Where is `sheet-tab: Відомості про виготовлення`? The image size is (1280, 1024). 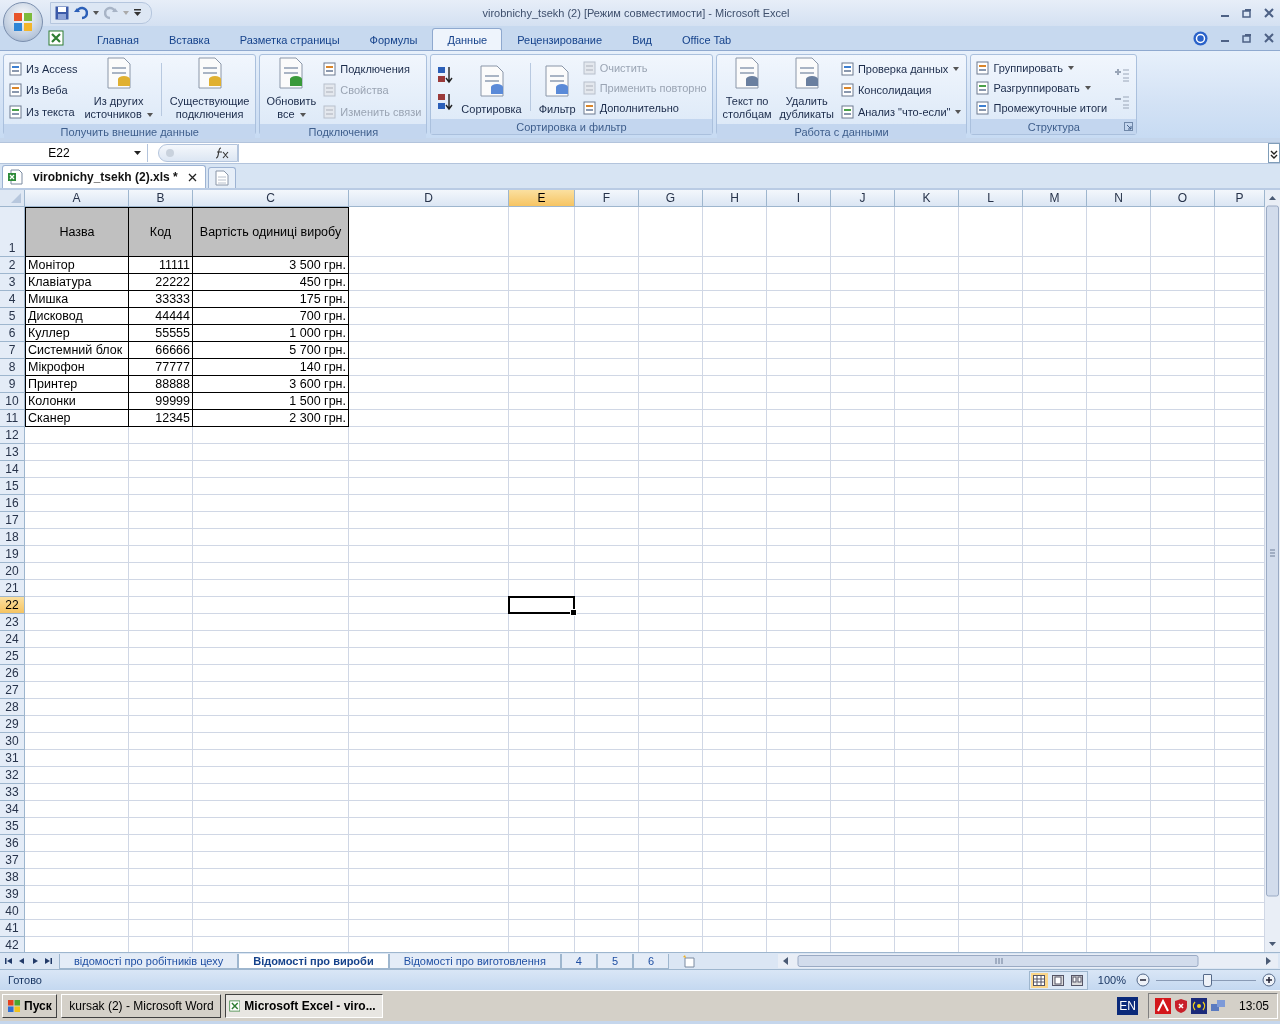
sheet-tab: Відомості про виготовлення is located at coordinates (474, 961).